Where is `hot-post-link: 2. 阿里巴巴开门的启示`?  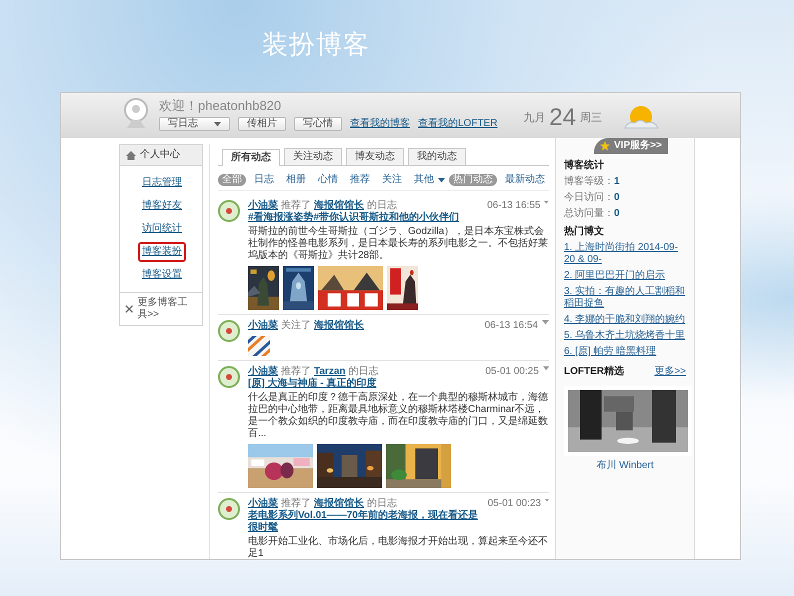
hot-post-link: 2. 阿里巴巴开门的启示 is located at coordinates (625, 276).